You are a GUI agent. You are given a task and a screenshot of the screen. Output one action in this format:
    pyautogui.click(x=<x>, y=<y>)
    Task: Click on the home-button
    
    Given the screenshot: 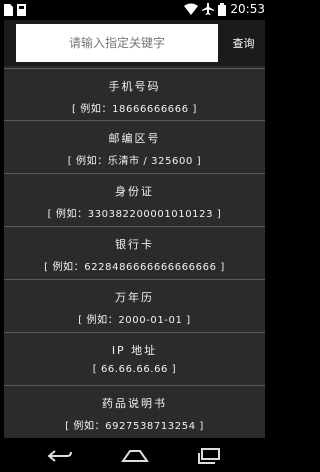 What is the action you would take?
    pyautogui.click(x=135, y=456)
    